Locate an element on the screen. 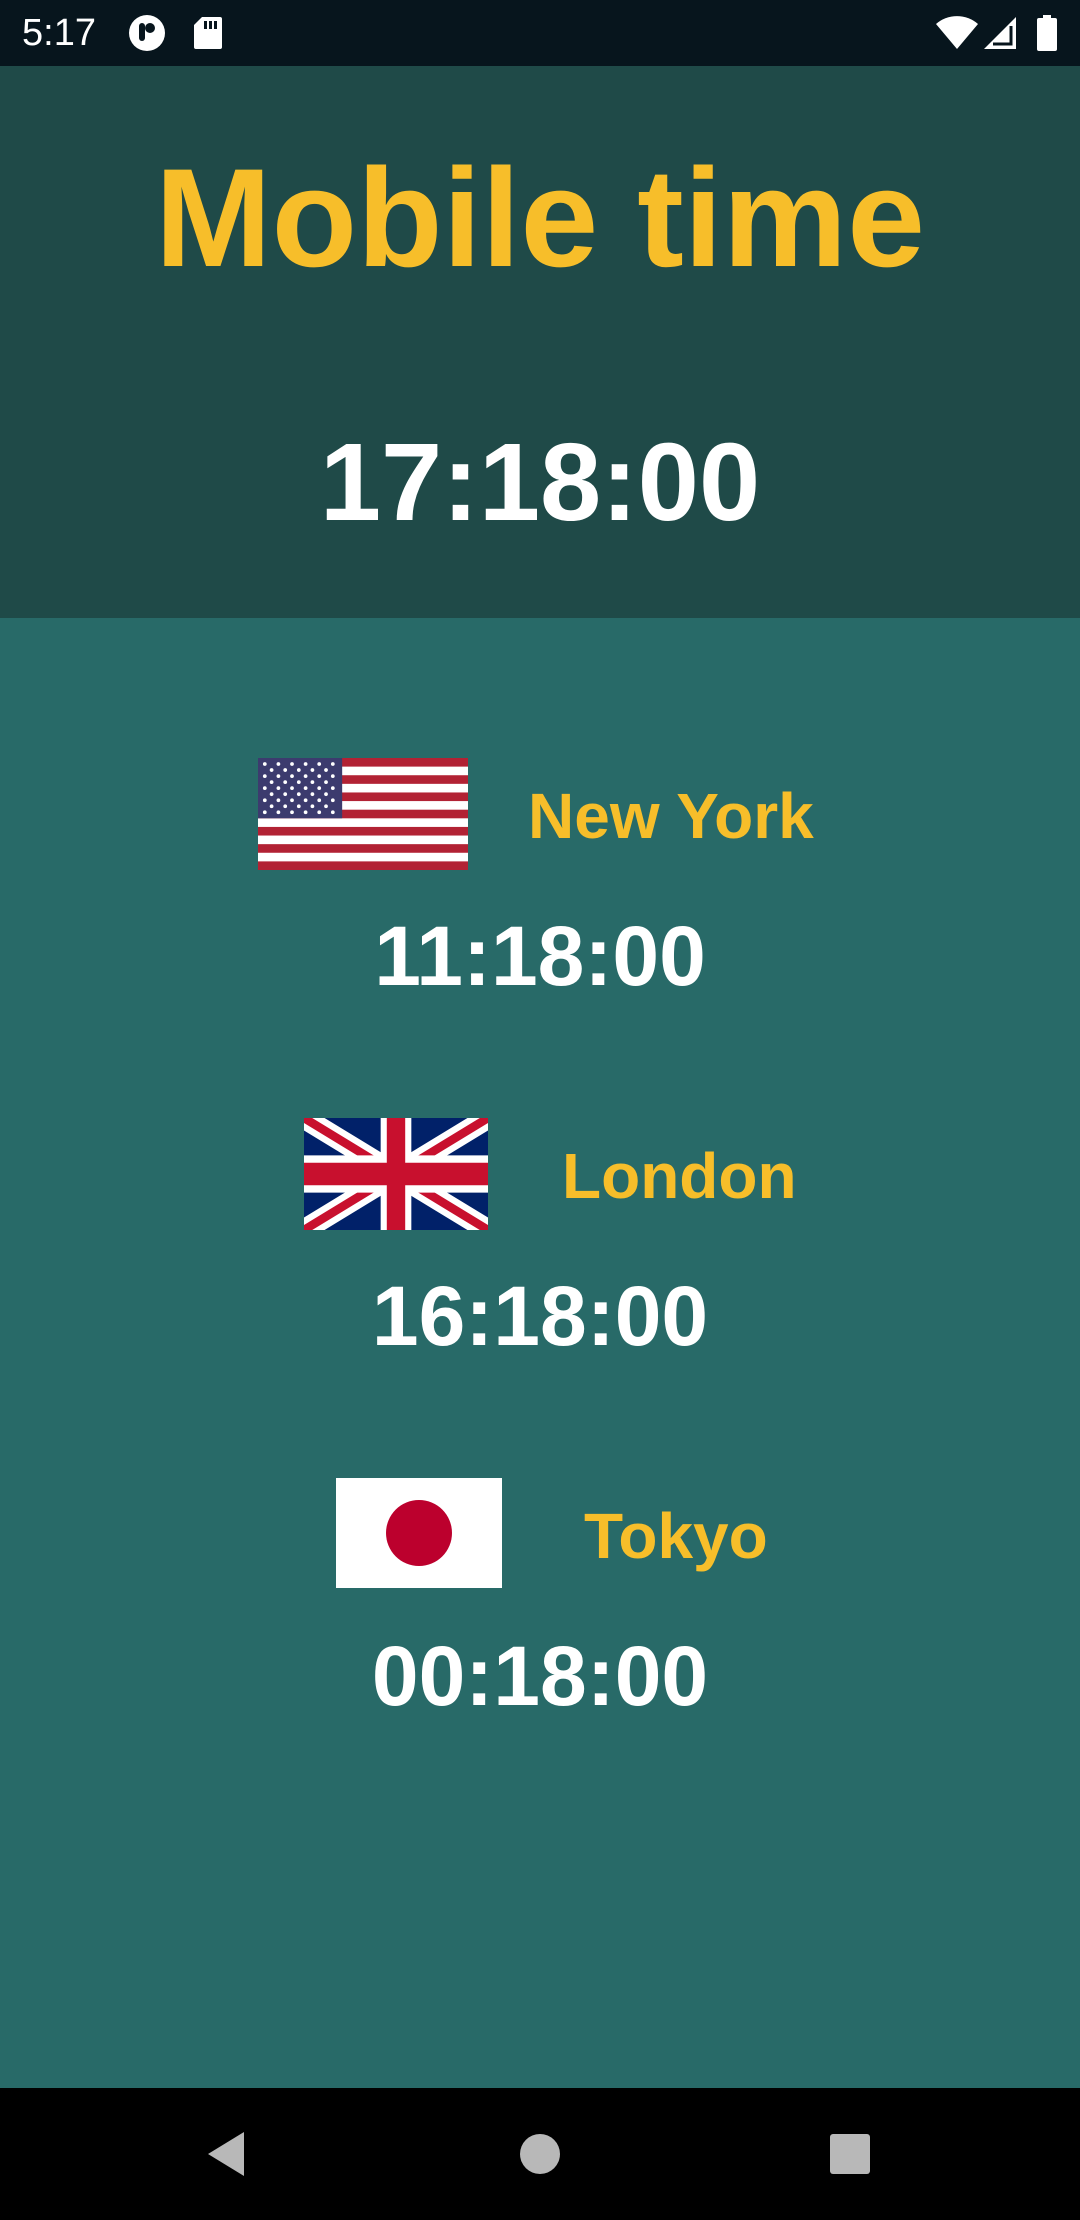  back-icon is located at coordinates (226, 2154).